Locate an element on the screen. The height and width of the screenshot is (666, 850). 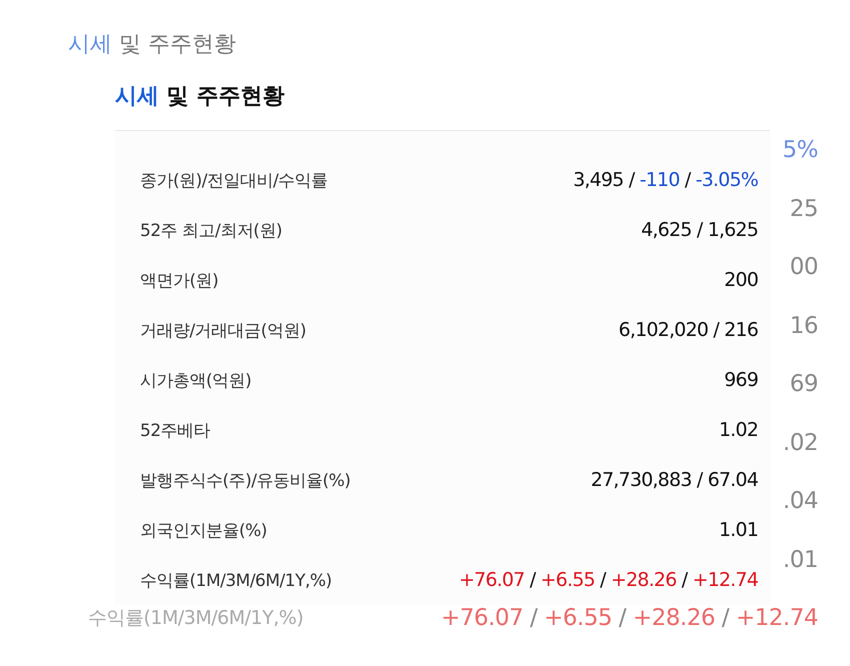
value-text: 6,102,020 / 216 is located at coordinates (688, 330).